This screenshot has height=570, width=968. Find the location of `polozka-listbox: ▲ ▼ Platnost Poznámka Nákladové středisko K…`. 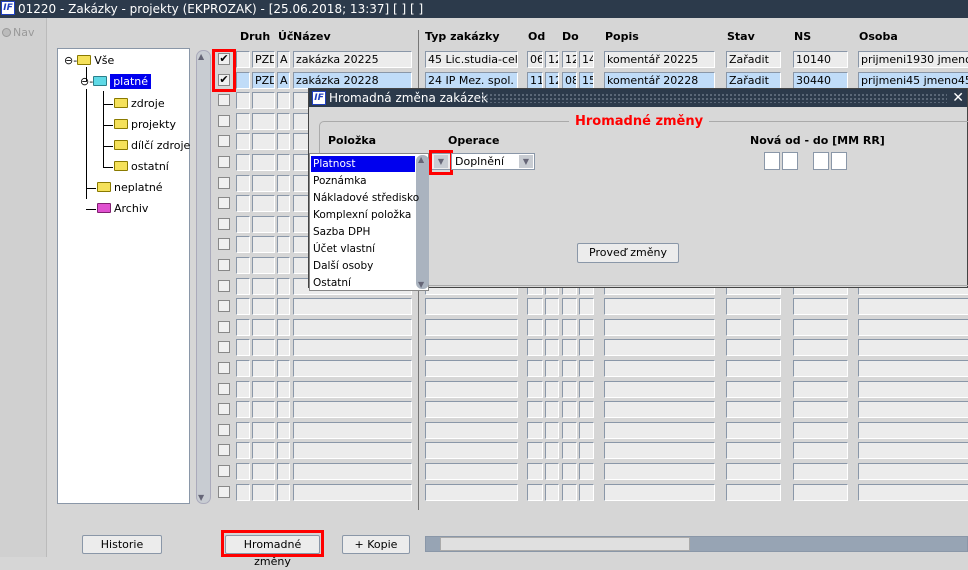

polozka-listbox: ▲ ▼ Platnost Poznámka Nákladové středisko K… is located at coordinates (369, 222).